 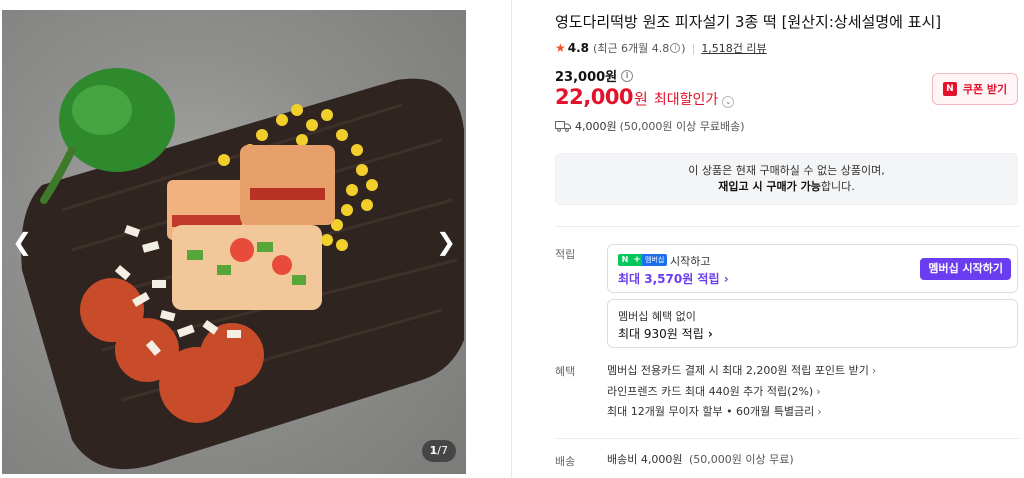 What do you see at coordinates (565, 461) in the screenshot?
I see `delivery-label: 배송` at bounding box center [565, 461].